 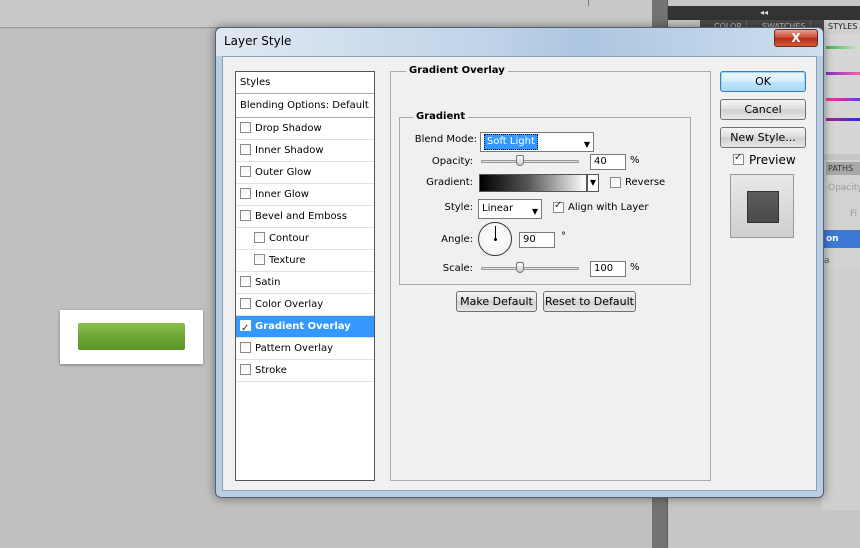 I want to click on styles-list-label: Bevel and Emboss, so click(x=301, y=216).